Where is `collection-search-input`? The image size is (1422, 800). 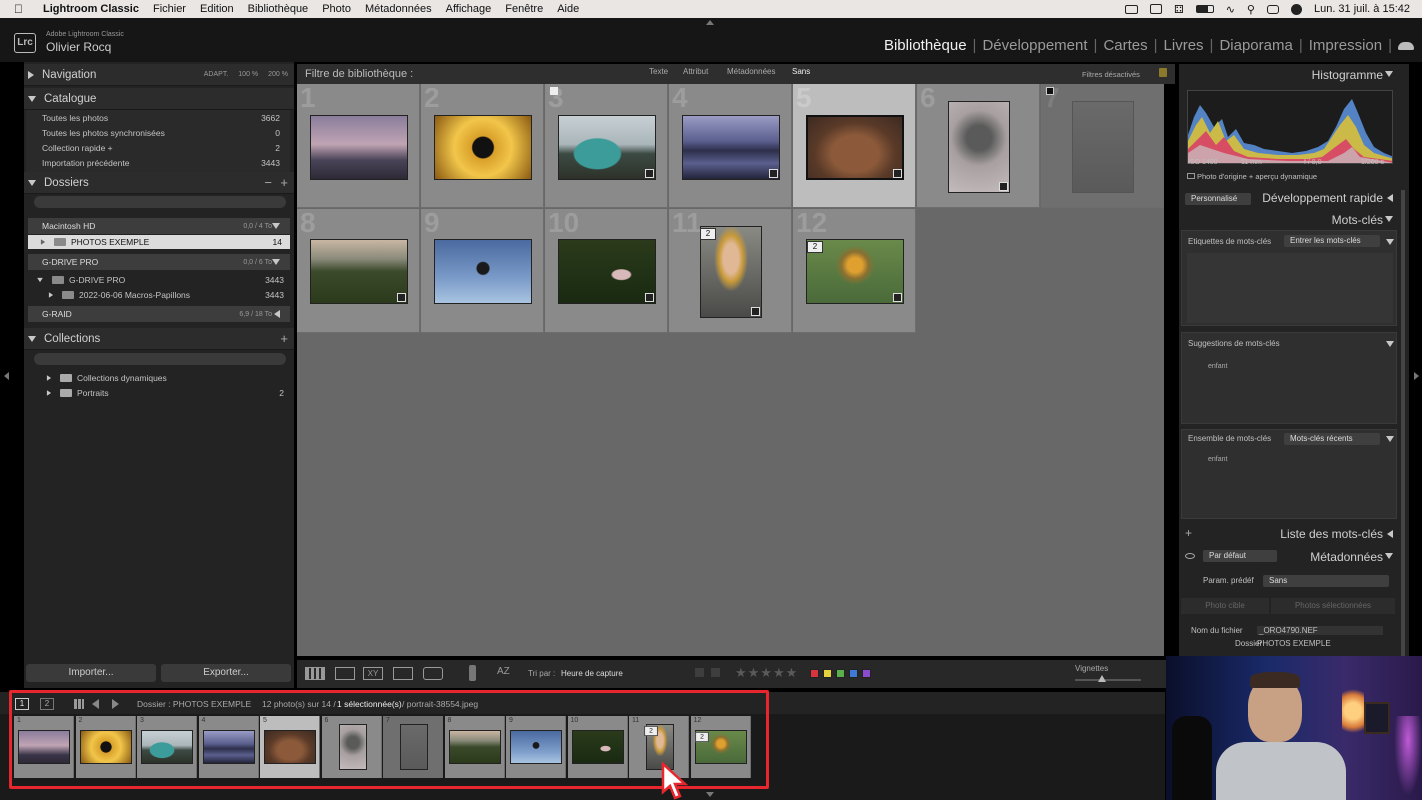 collection-search-input is located at coordinates (160, 359).